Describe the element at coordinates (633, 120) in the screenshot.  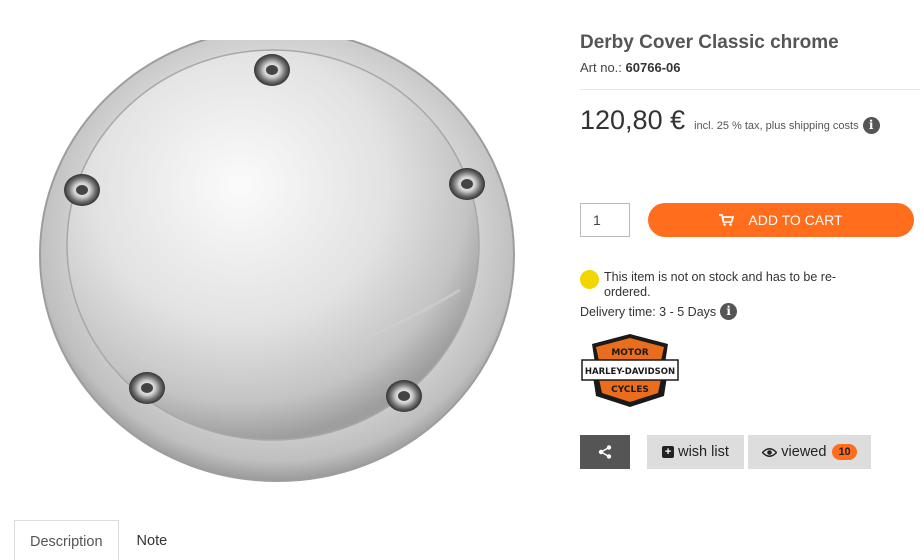
I see `product-price: 120,80 €` at that location.